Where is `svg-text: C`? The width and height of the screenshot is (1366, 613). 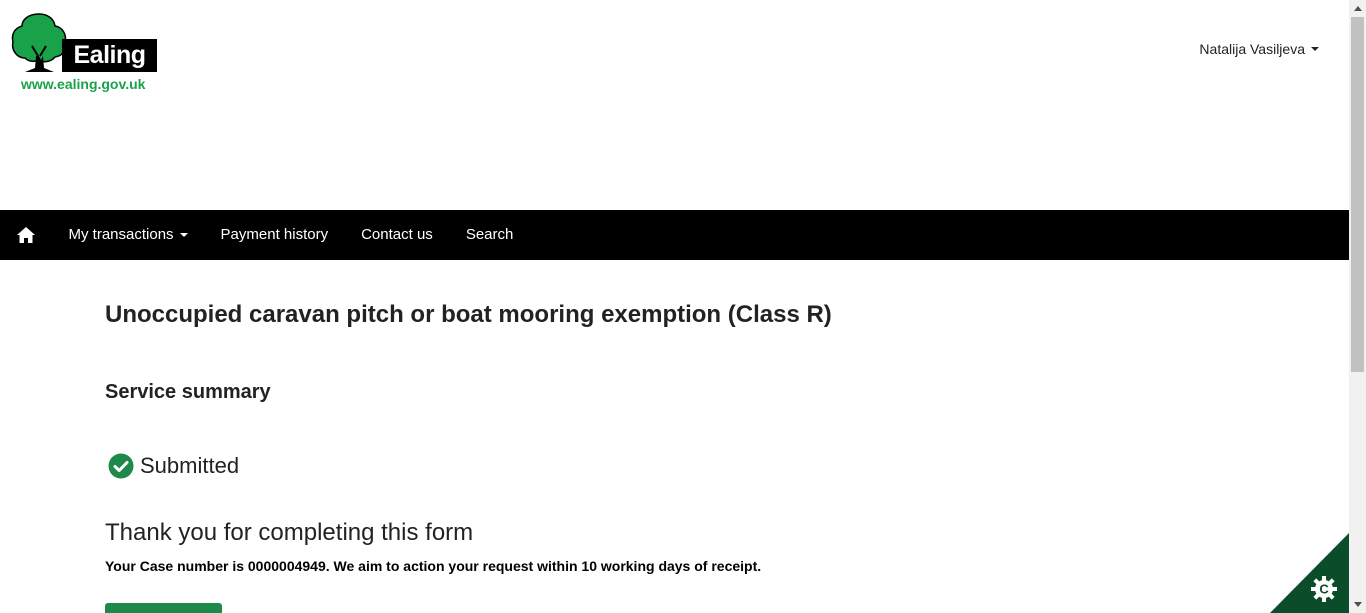 svg-text: C is located at coordinates (1324, 589).